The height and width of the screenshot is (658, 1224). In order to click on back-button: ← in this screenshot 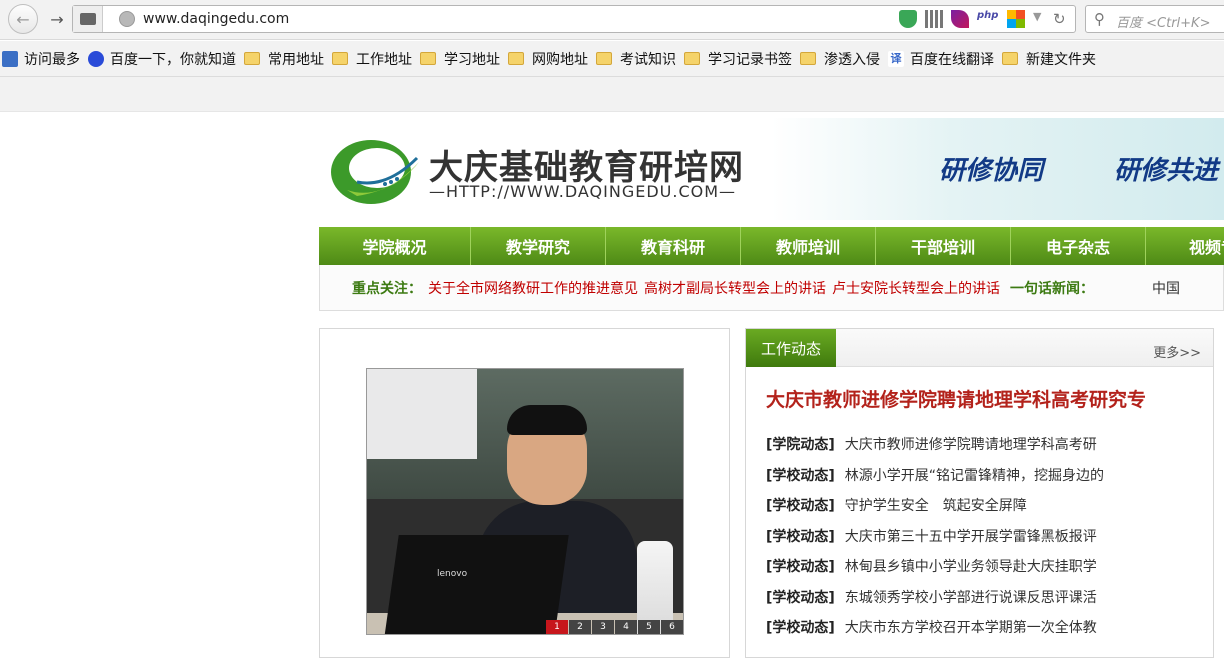, I will do `click(23, 19)`.